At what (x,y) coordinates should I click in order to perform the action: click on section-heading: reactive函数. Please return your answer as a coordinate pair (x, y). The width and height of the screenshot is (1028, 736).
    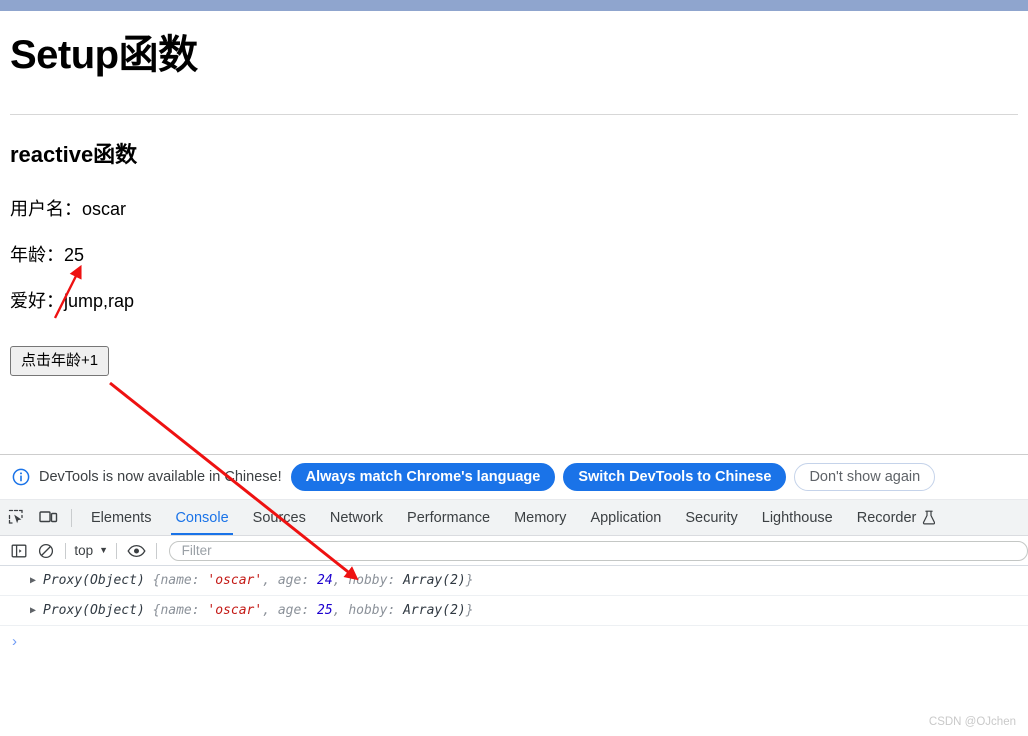
    Looking at the image, I should click on (74, 154).